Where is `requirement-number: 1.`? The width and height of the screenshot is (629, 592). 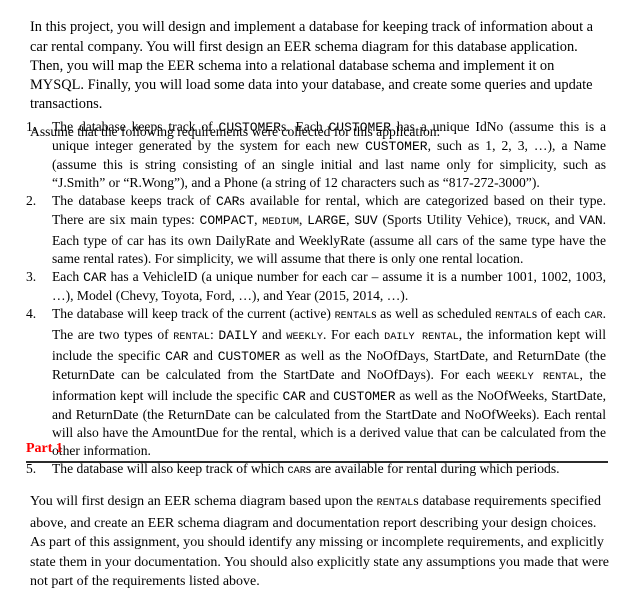 requirement-number: 1. is located at coordinates (31, 126).